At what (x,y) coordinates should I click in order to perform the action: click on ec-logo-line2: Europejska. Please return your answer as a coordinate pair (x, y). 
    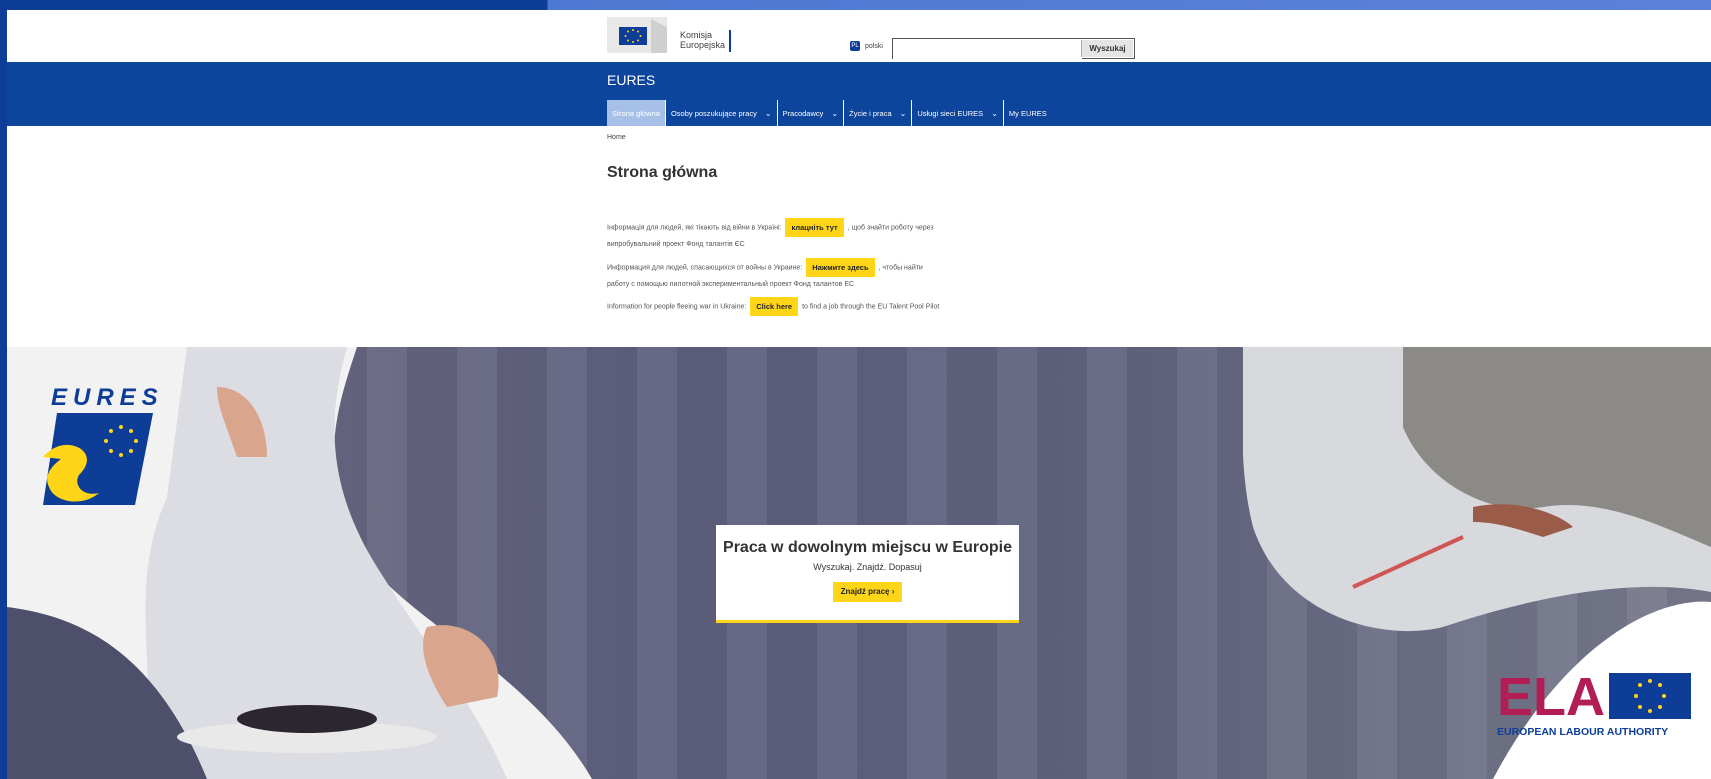
    Looking at the image, I should click on (703, 45).